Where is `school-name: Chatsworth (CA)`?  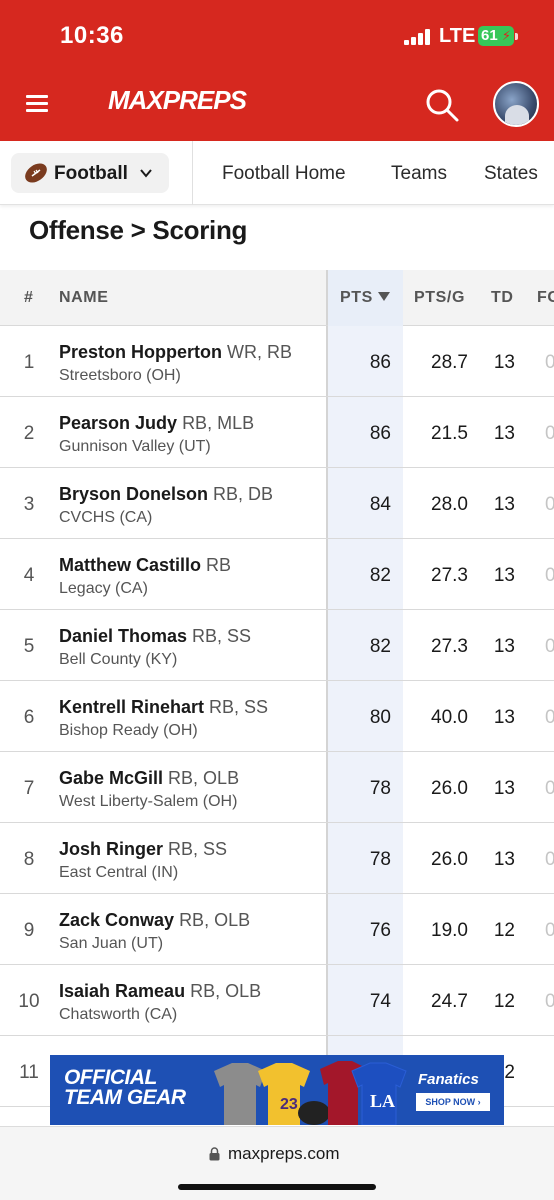 school-name: Chatsworth (CA) is located at coordinates (118, 1015).